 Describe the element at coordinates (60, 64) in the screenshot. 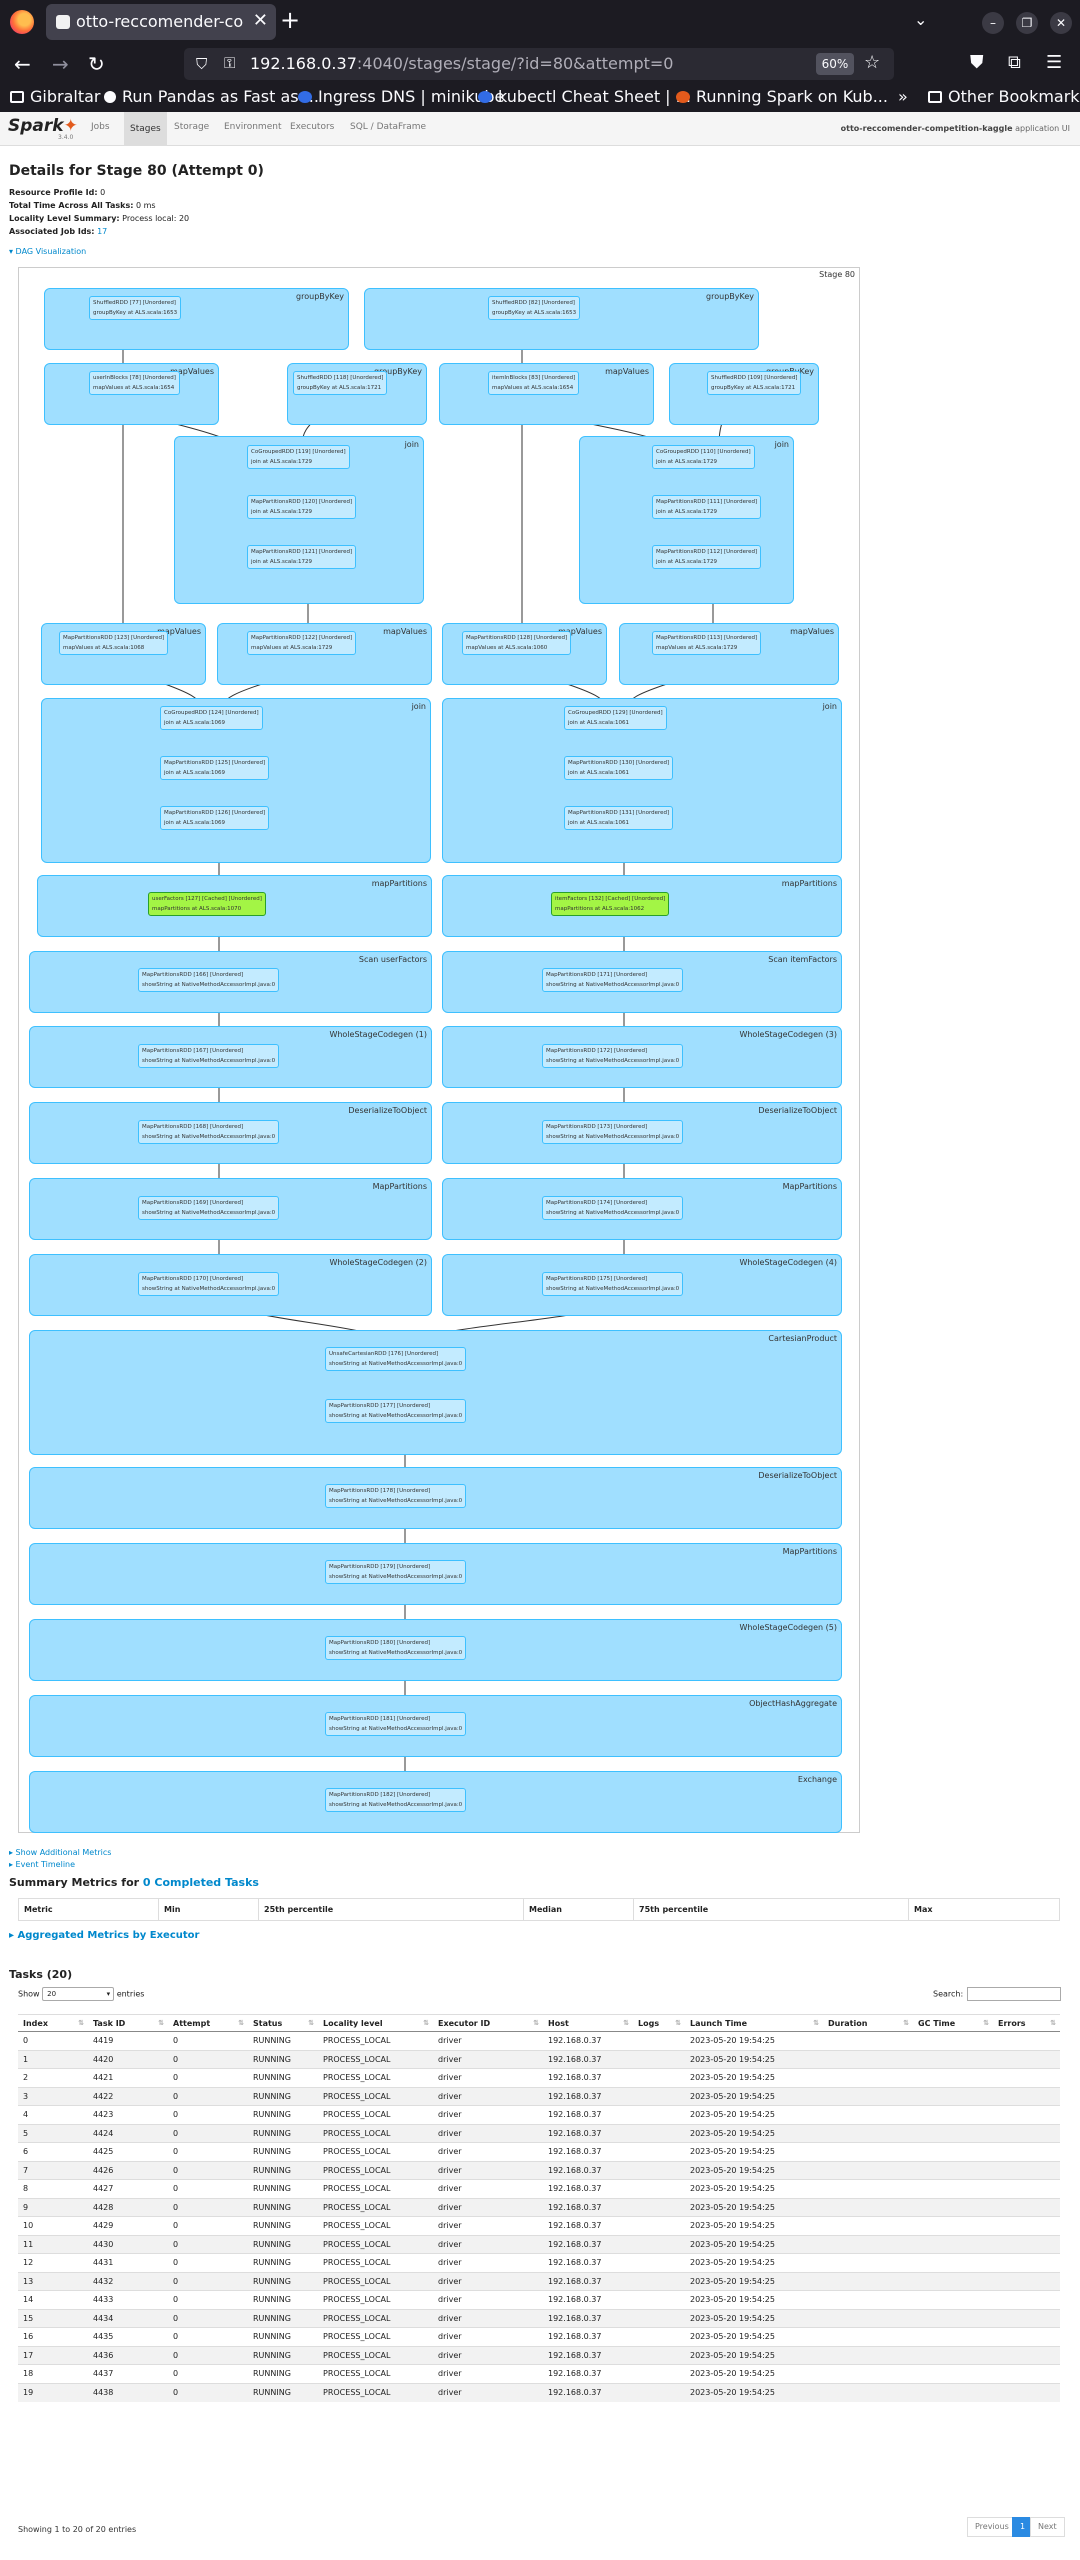

I see `forward-icon: →` at that location.